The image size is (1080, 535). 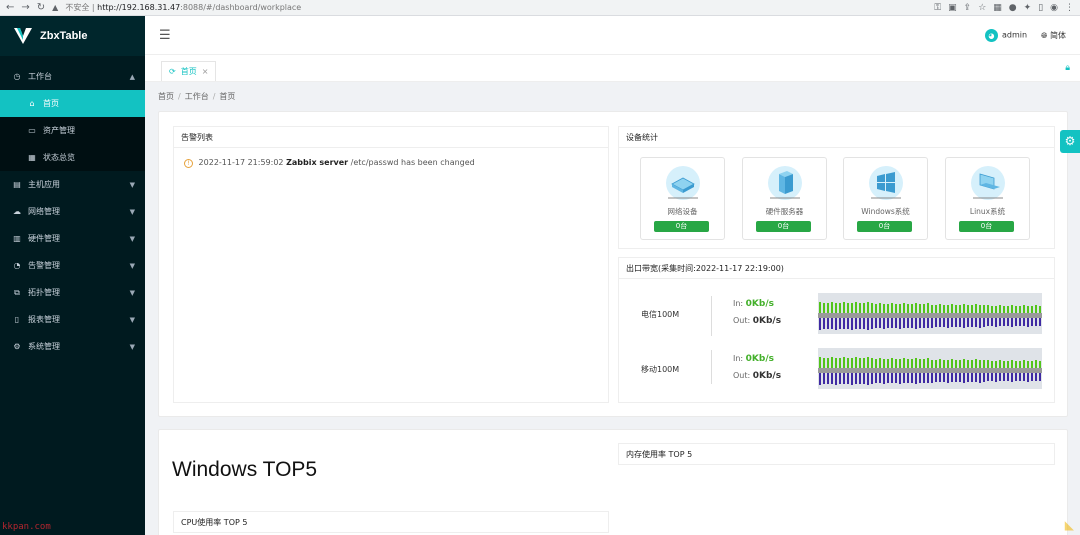 I want to click on sidebar-item-system: ⚙ 系统管理 ▼, so click(x=72, y=346).